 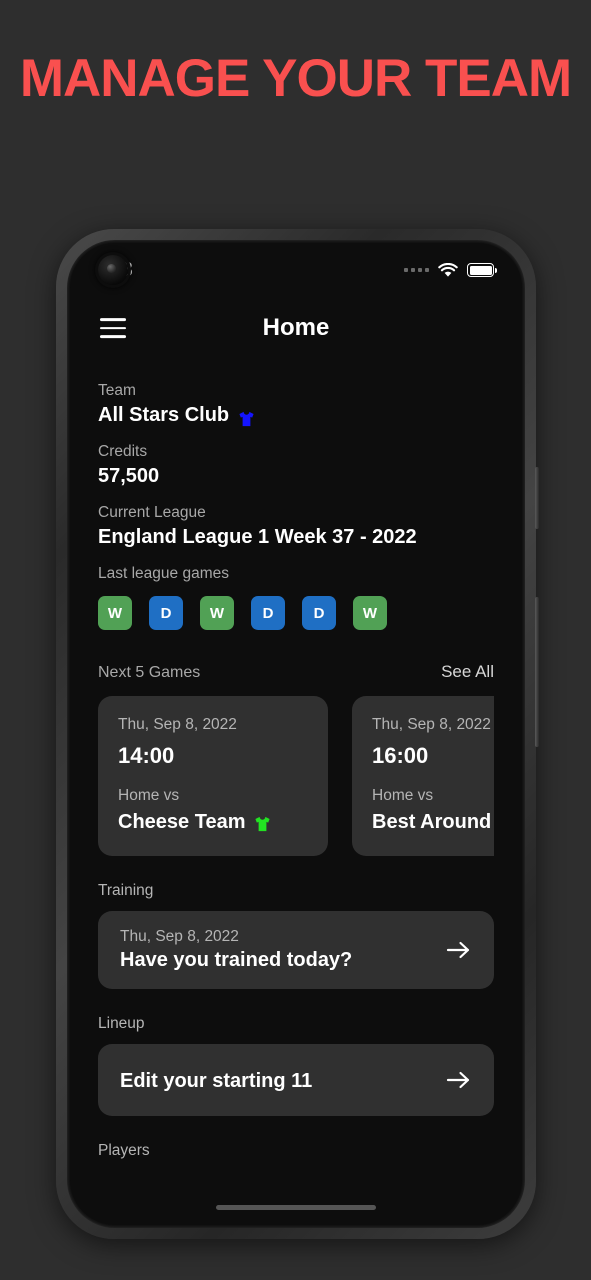 What do you see at coordinates (537, 672) in the screenshot?
I see `phone-side-button-power` at bounding box center [537, 672].